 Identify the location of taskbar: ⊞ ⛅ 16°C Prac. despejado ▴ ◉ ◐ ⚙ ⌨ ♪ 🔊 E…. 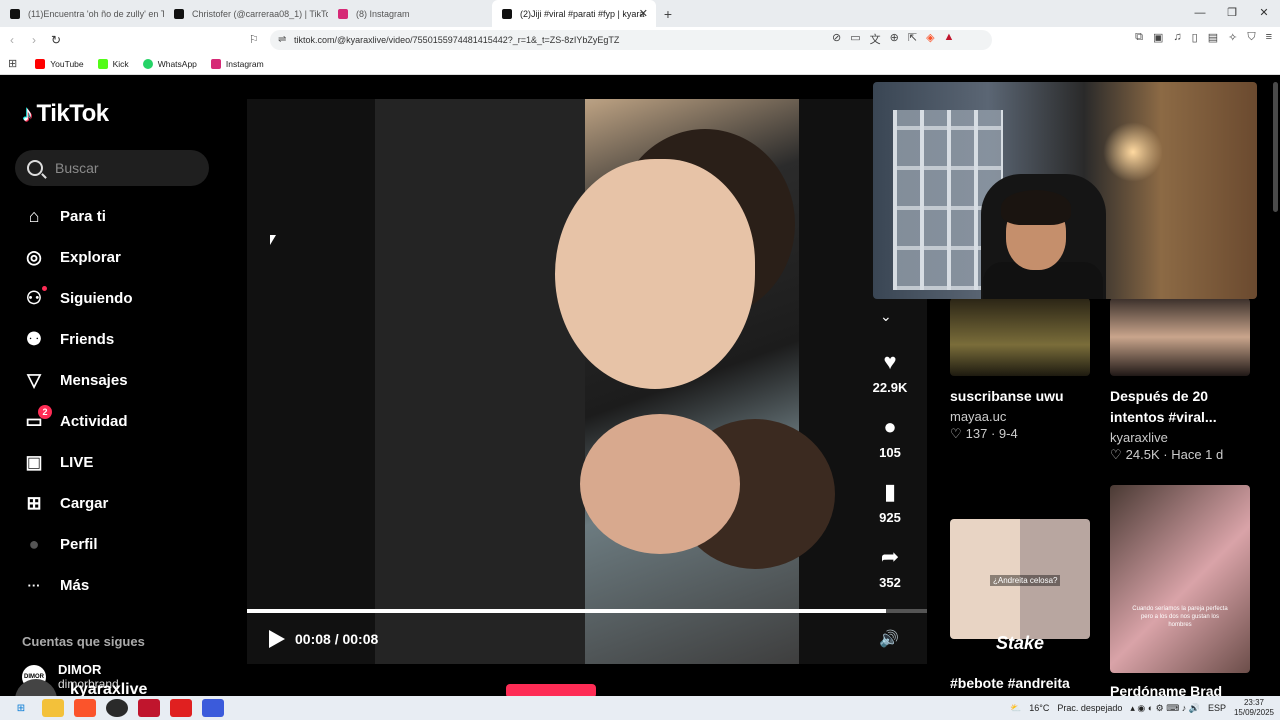
(640, 708).